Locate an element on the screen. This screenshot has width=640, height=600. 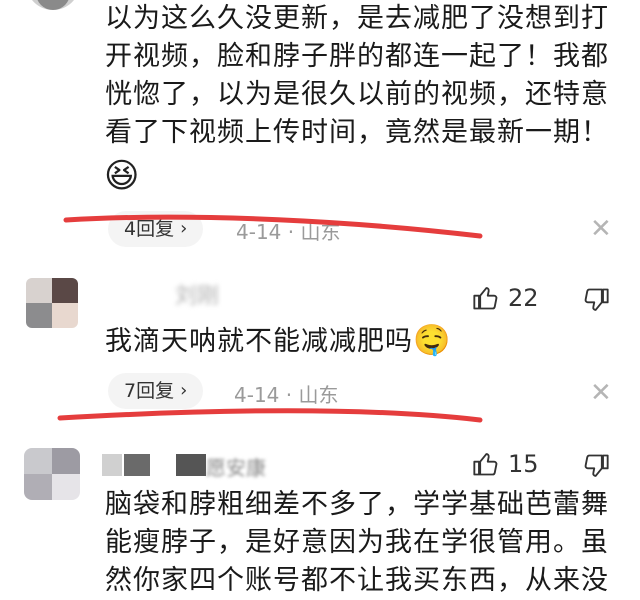
chevron-right-icon: › is located at coordinates (184, 390).